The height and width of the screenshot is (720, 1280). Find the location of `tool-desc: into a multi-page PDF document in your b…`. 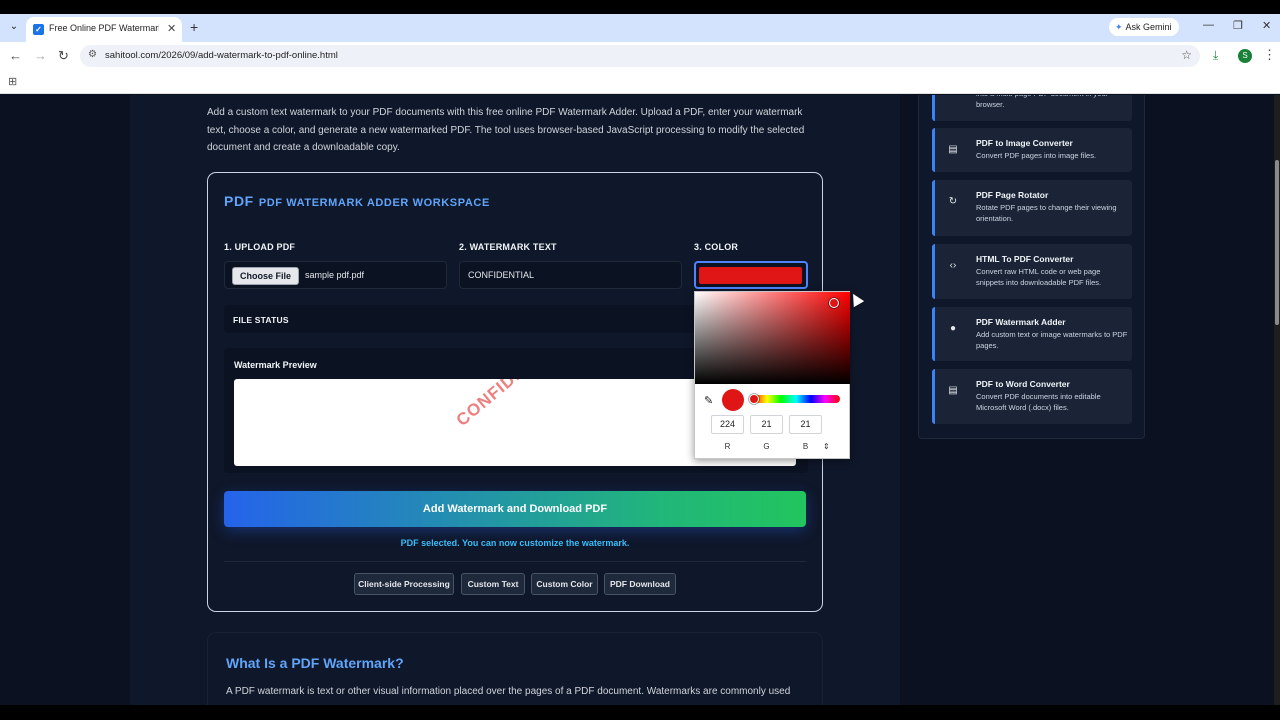

tool-desc: into a multi-page PDF document in your b… is located at coordinates (1042, 102).